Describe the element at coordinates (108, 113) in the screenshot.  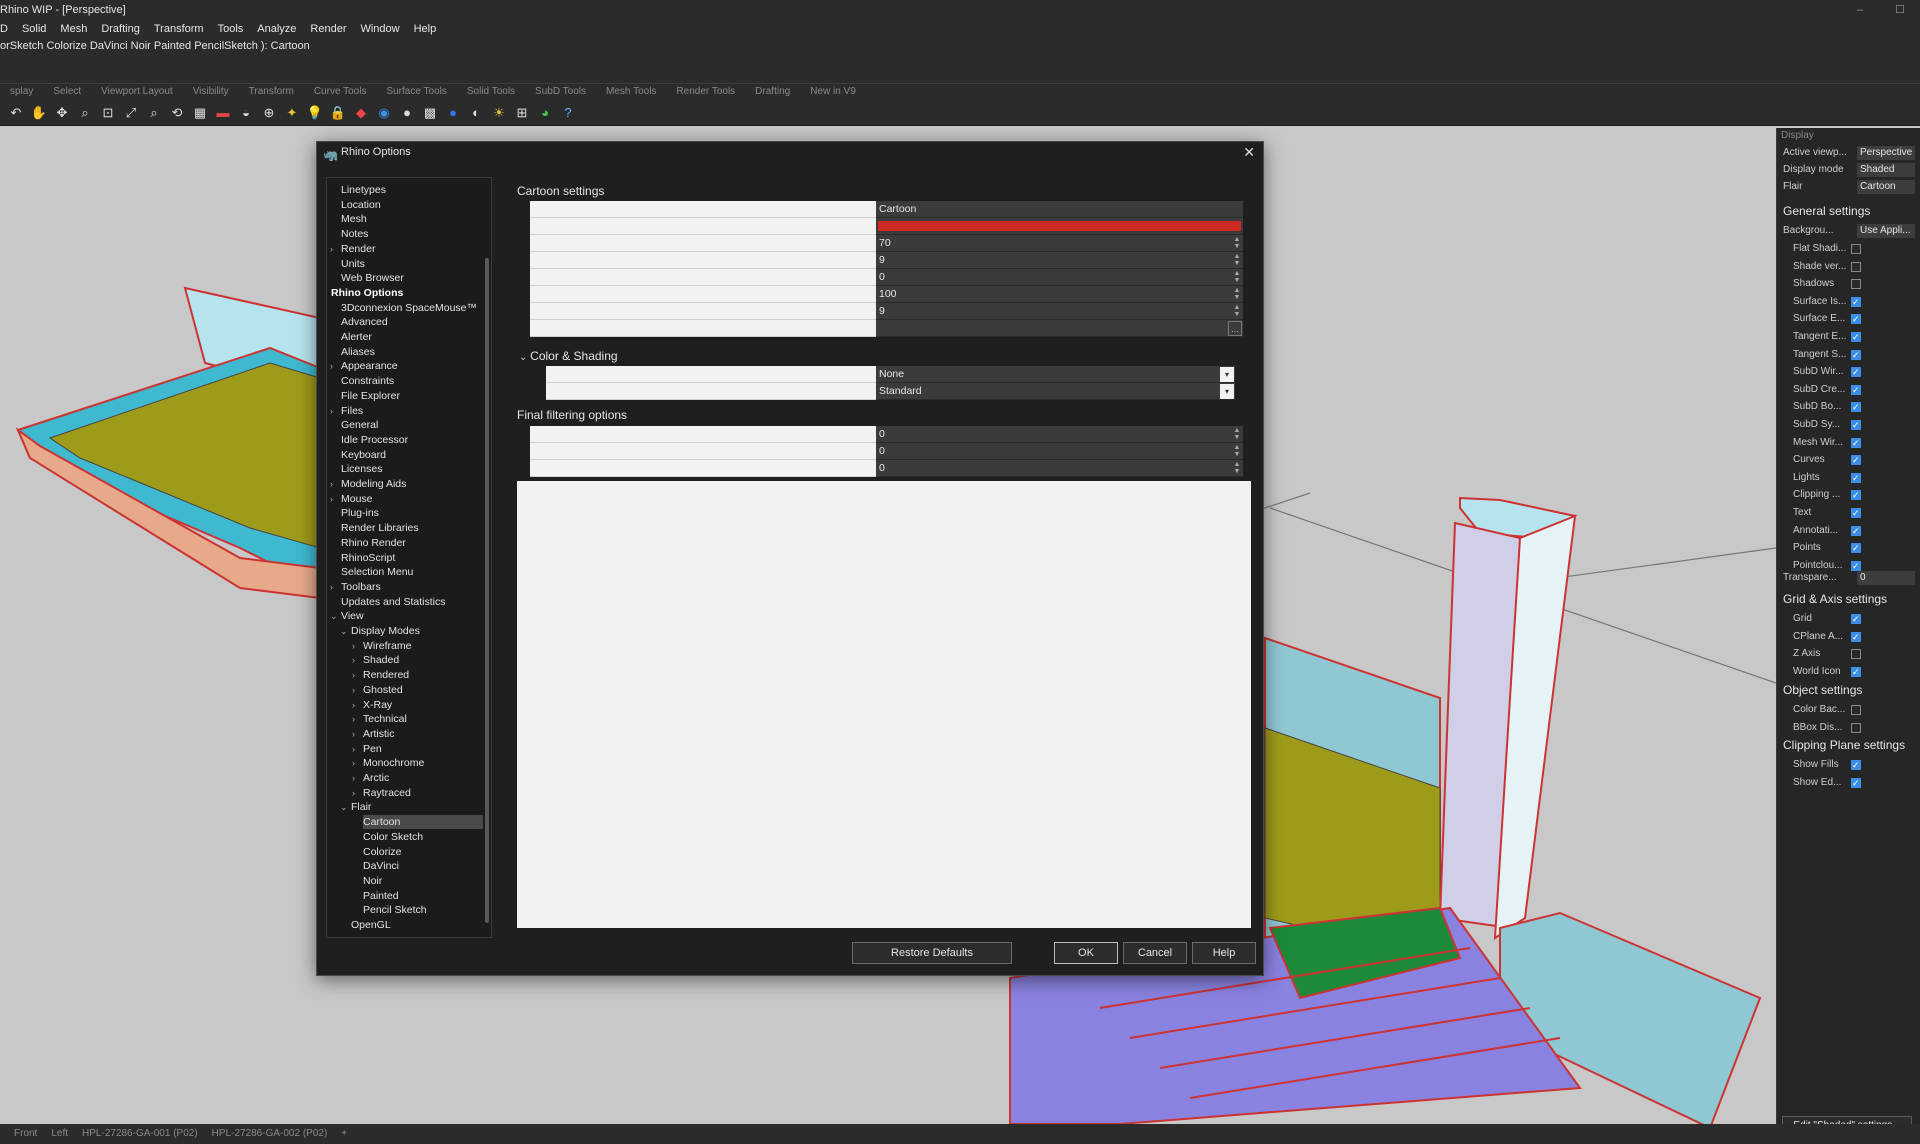
I see `zoom-window-icon: ⊡` at that location.